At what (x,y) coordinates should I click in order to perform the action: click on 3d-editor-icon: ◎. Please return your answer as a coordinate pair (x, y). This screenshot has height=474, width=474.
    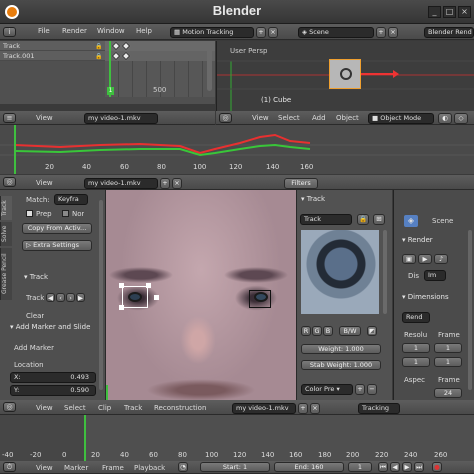
    Looking at the image, I should click on (225, 118).